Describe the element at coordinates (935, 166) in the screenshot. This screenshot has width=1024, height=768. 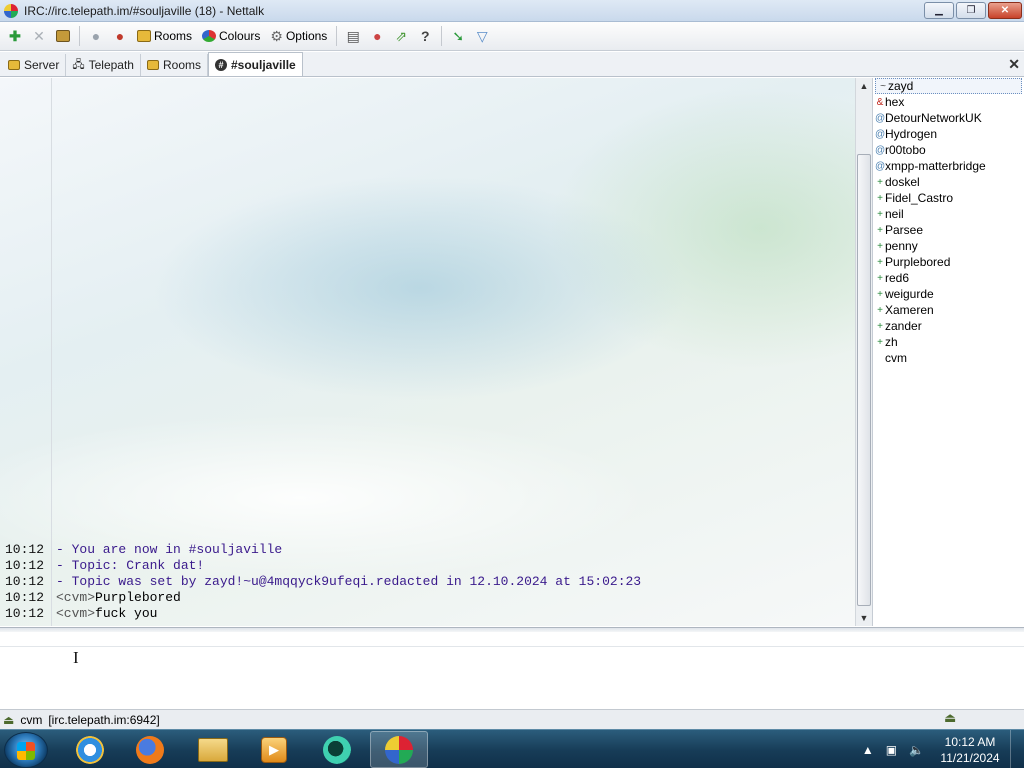
I see `user-nick: xmpp-matterbridge` at that location.